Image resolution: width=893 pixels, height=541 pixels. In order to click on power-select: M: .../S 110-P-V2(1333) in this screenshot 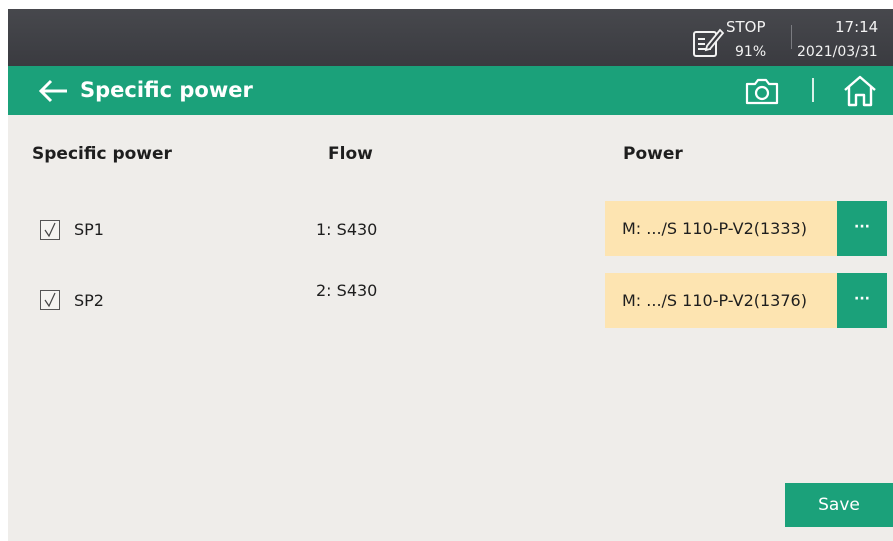, I will do `click(721, 228)`.